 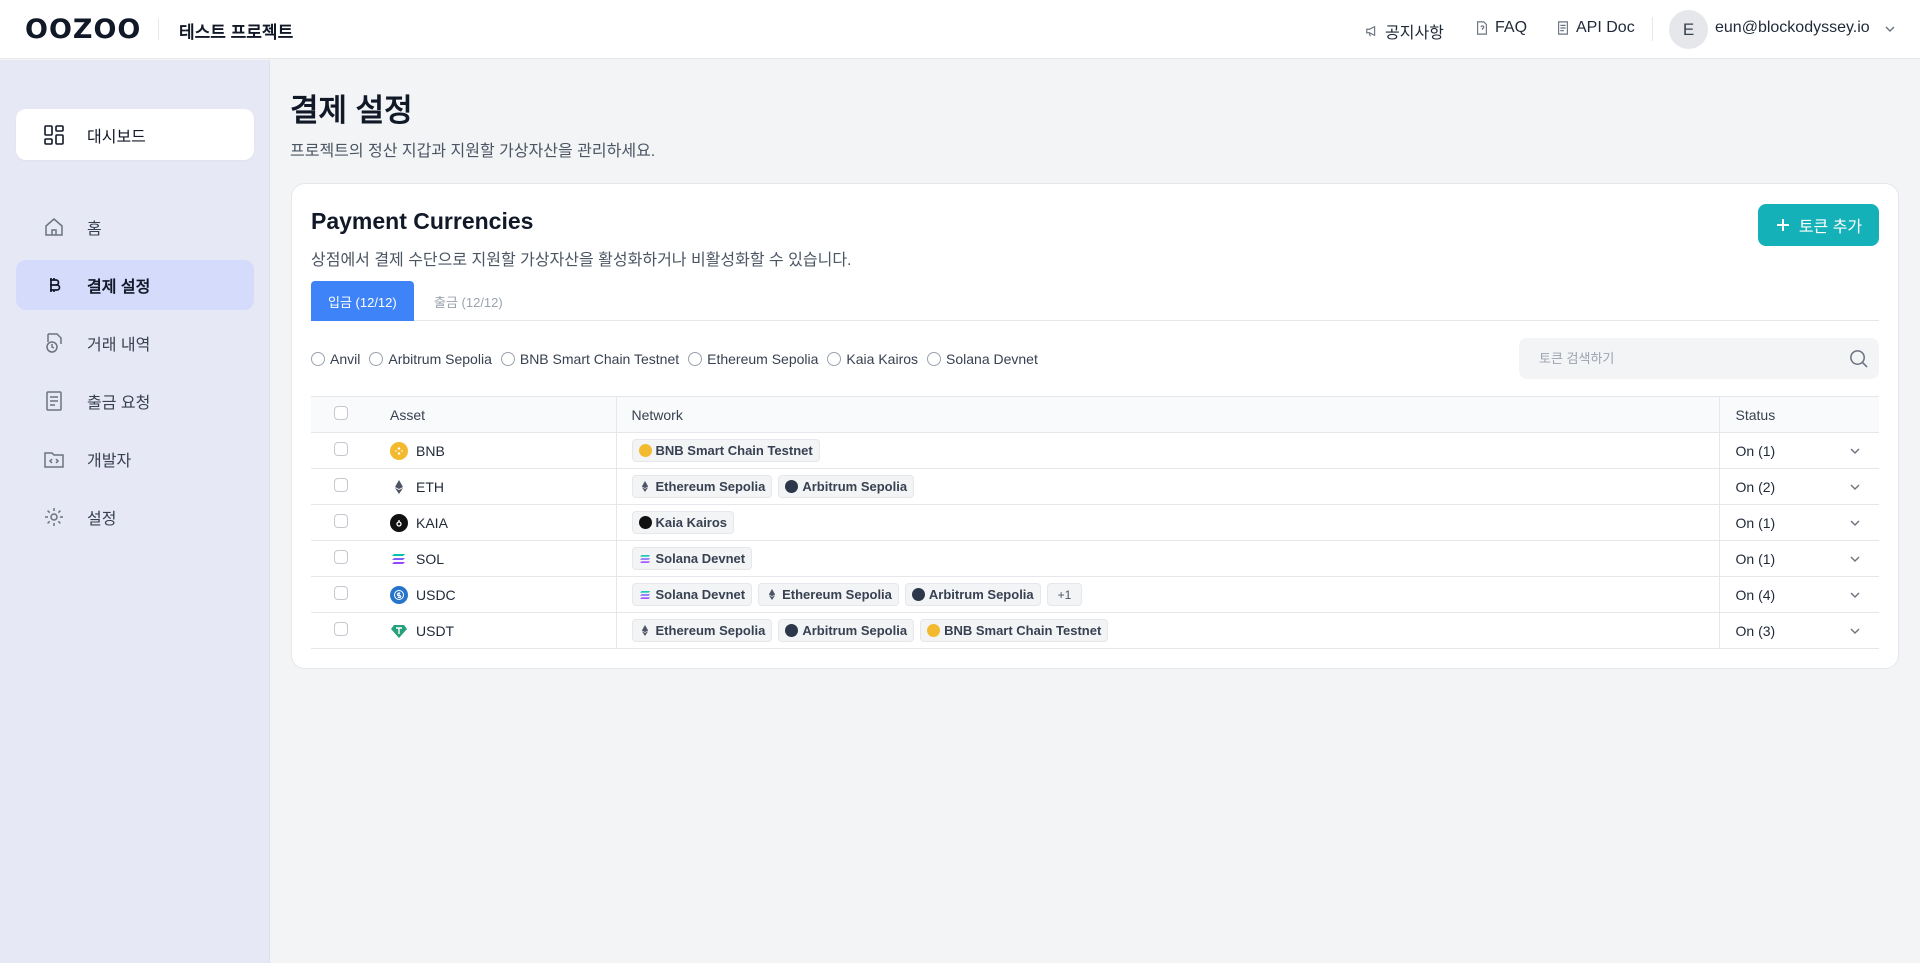 I want to click on token-search, so click(x=1699, y=358).